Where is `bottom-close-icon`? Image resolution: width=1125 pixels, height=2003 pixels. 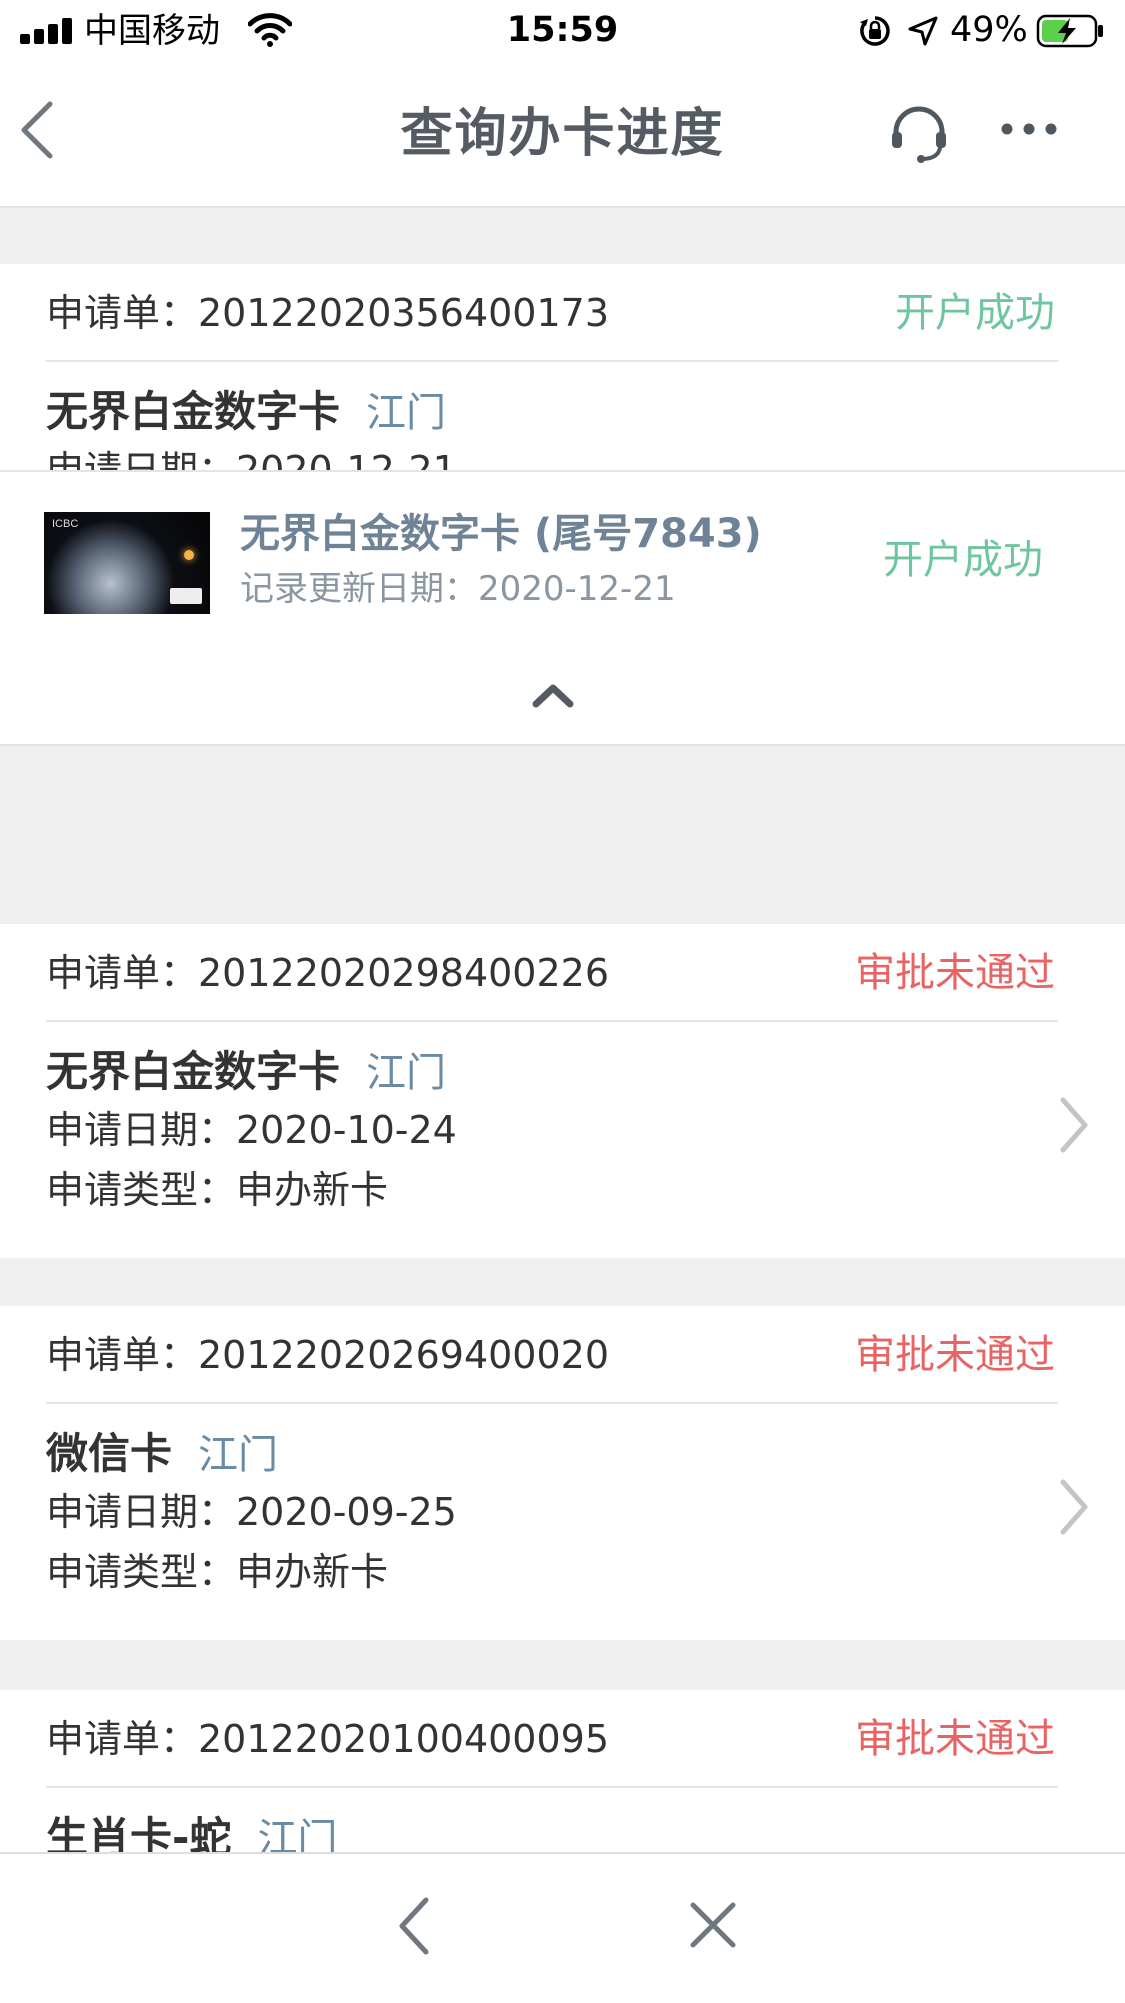
bottom-close-icon is located at coordinates (713, 1925).